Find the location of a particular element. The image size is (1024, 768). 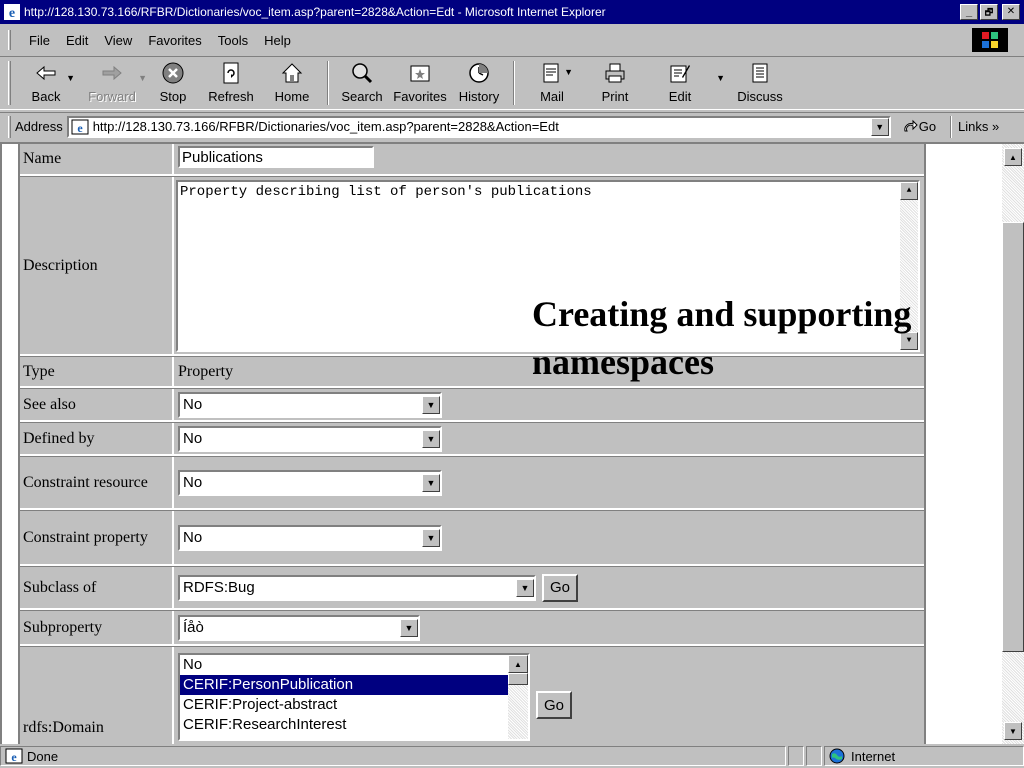

menu-tools: Tools is located at coordinates (233, 40).